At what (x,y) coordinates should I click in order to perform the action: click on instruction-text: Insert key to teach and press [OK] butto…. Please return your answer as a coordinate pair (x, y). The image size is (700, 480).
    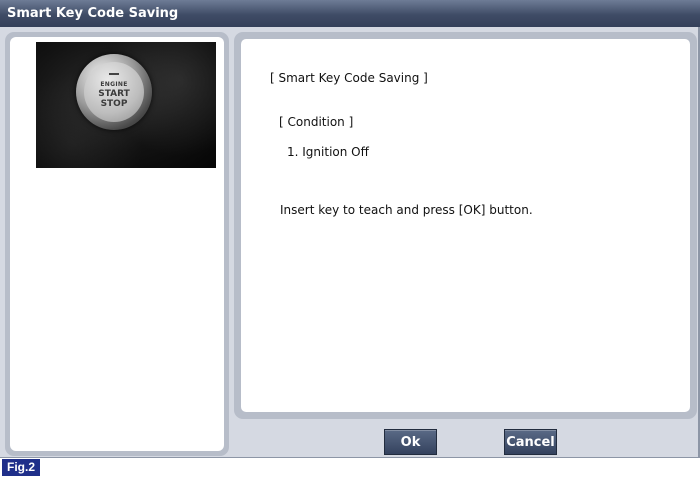
    Looking at the image, I should click on (406, 210).